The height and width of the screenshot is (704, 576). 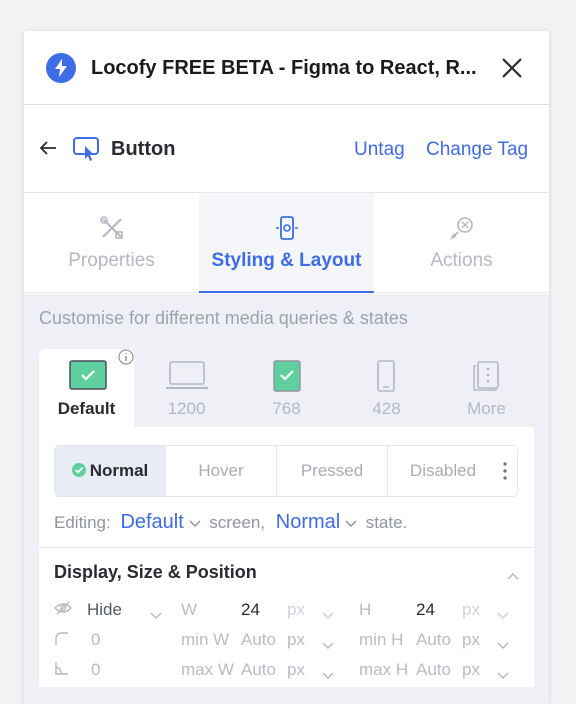 I want to click on screen-value: Default, so click(x=152, y=522).